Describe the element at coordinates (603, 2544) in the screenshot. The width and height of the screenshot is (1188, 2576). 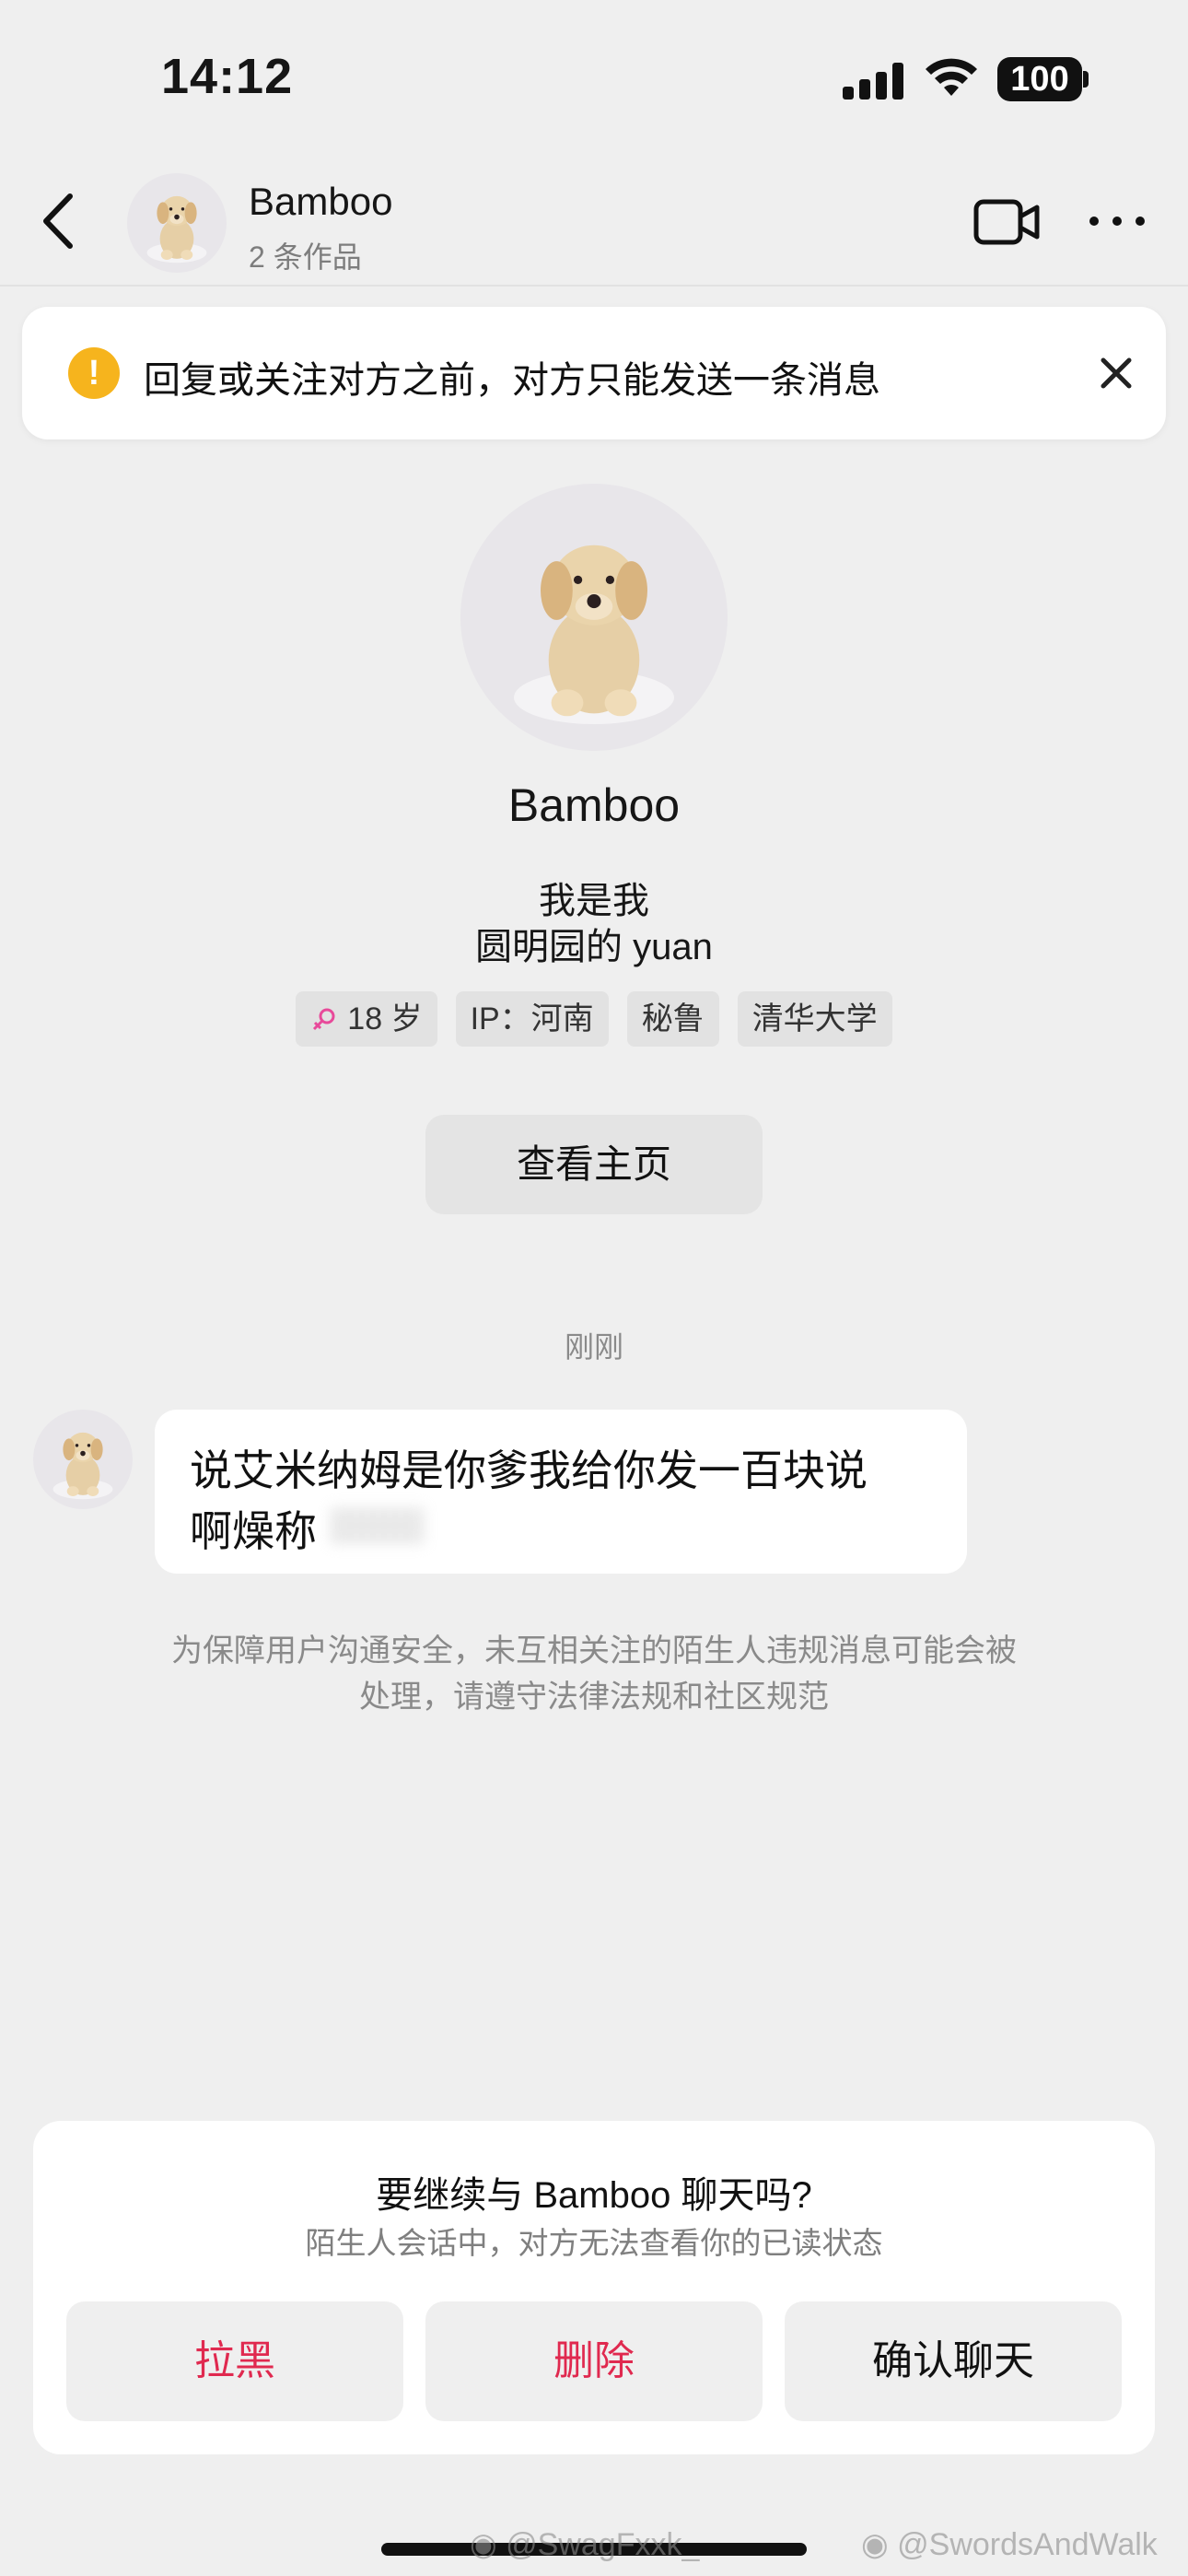
I see `watermark-1-text: @SwagFxxk_` at that location.